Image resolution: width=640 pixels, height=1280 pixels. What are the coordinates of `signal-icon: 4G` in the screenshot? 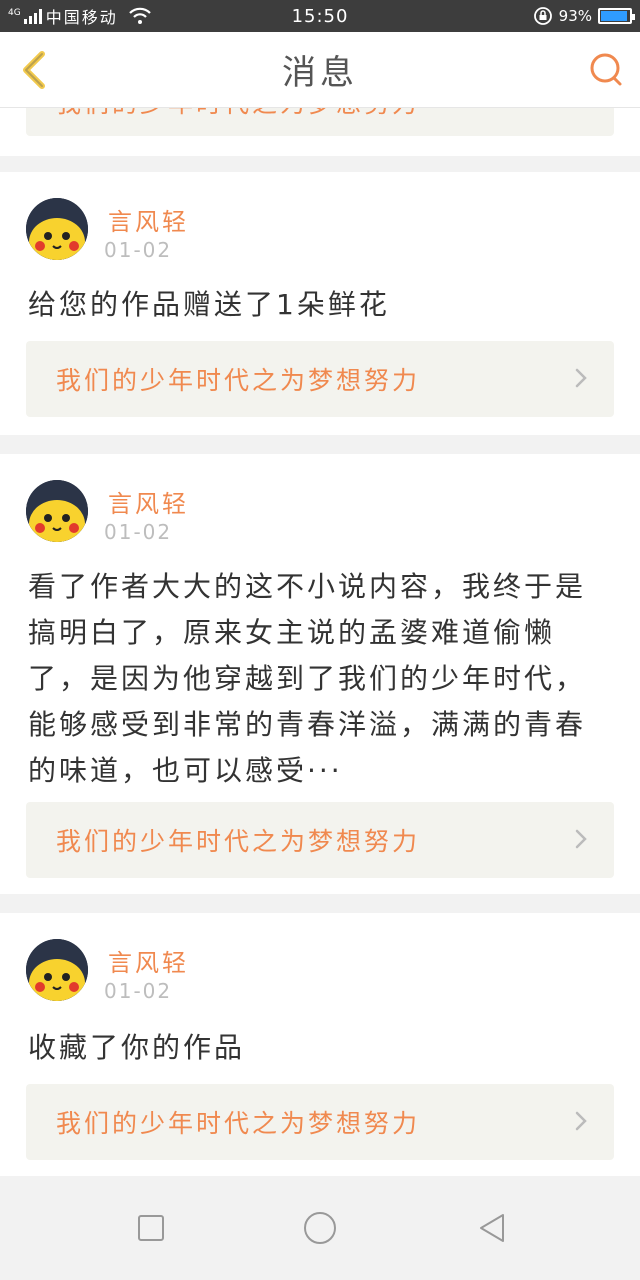 It's located at (25, 16).